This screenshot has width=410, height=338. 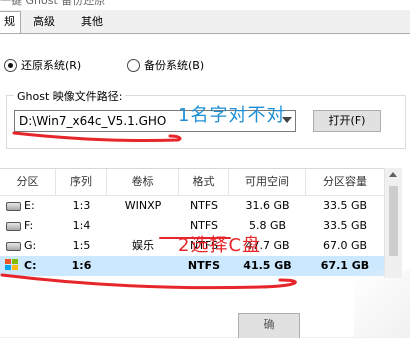 What do you see at coordinates (30, 265) in the screenshot?
I see `cell-partition: C:` at bounding box center [30, 265].